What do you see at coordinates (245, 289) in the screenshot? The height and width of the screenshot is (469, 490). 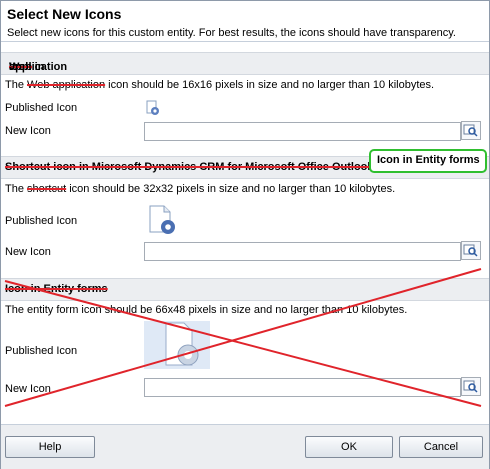 I see `section-heading-entity: Icon in Entity forms` at bounding box center [245, 289].